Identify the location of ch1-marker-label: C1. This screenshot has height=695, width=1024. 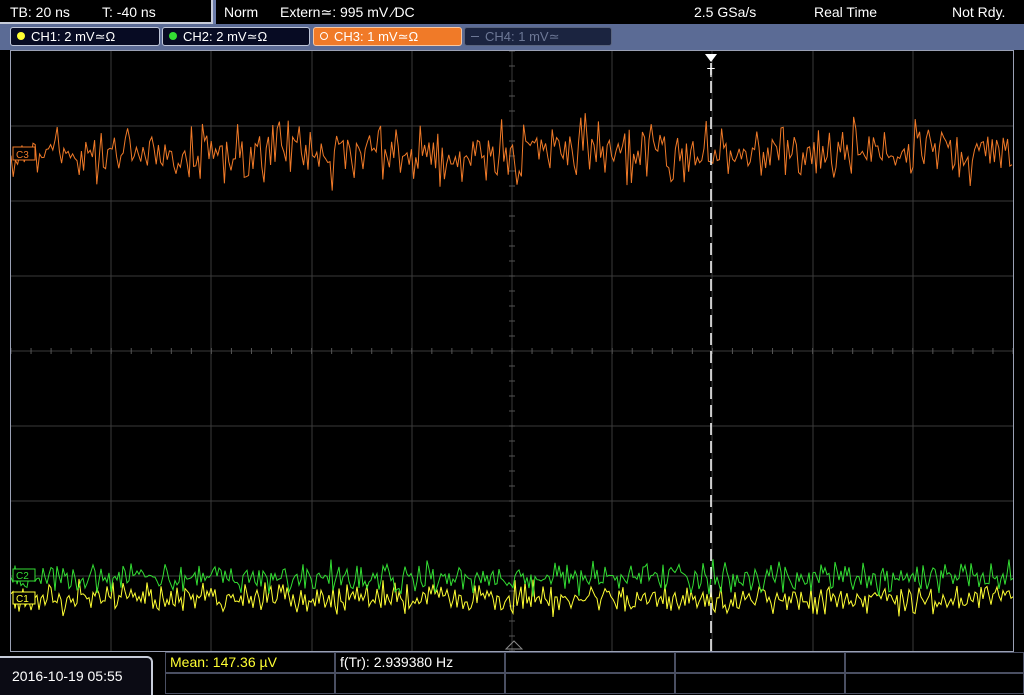
(22, 599).